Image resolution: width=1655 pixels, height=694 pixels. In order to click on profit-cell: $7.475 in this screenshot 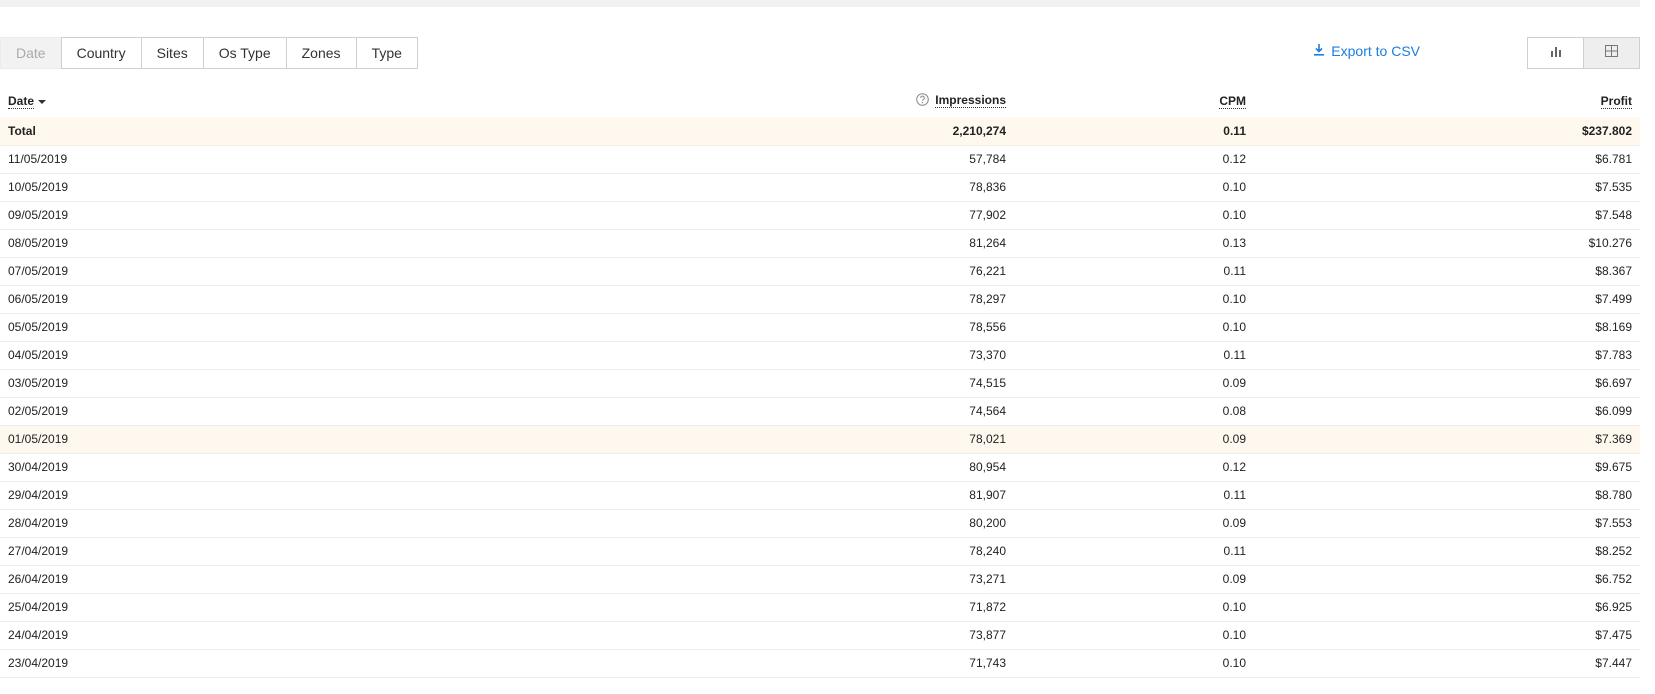, I will do `click(1447, 635)`.